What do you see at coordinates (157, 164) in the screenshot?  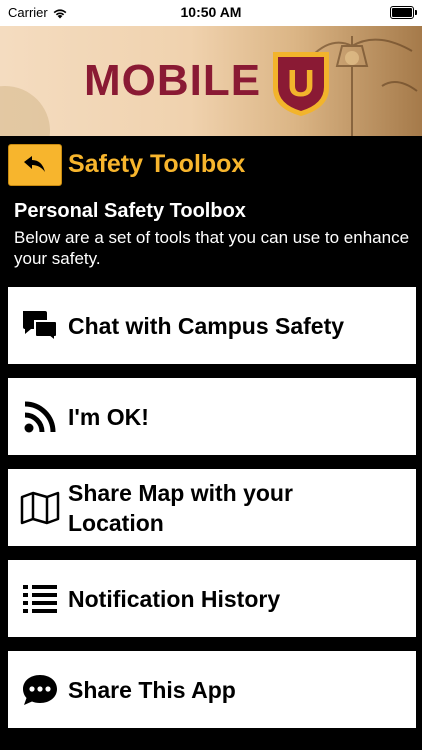 I see `page-title: Safety Toolbox` at bounding box center [157, 164].